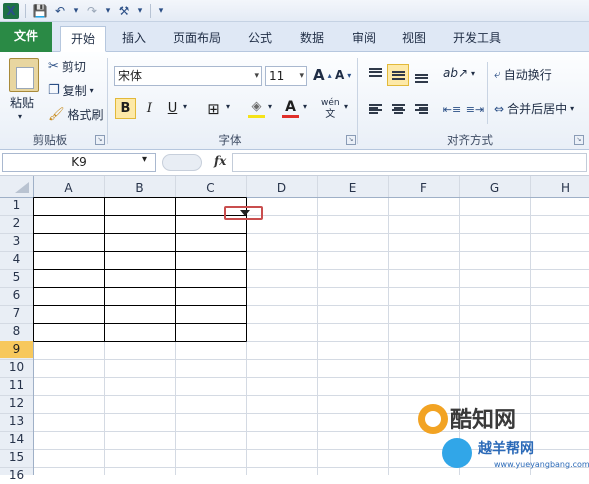  What do you see at coordinates (290, 116) in the screenshot?
I see `font-color-swatch` at bounding box center [290, 116].